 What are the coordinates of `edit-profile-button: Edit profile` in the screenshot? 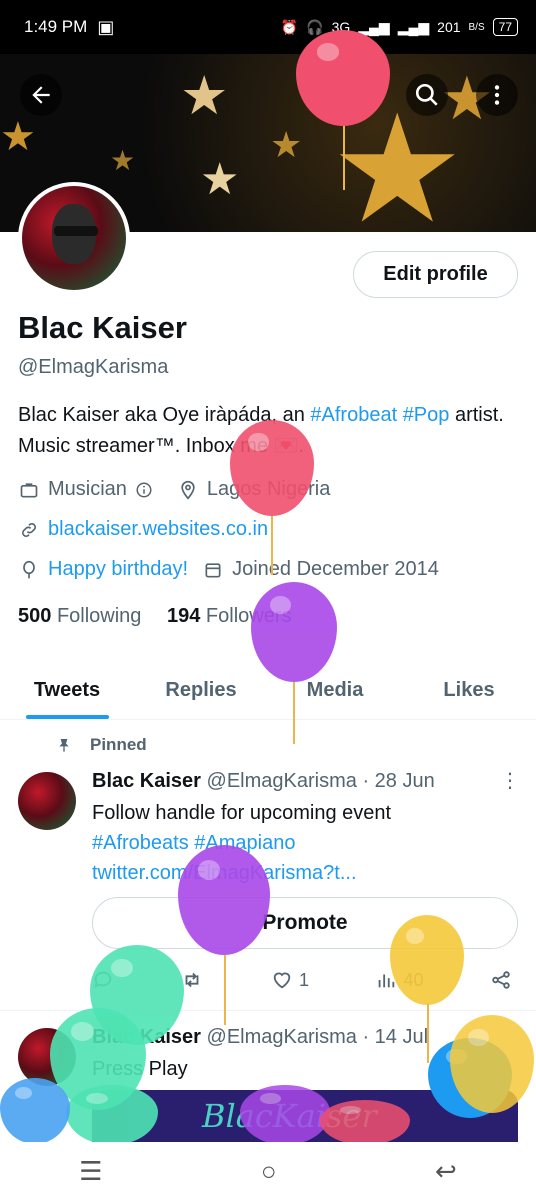 It's located at (435, 274).